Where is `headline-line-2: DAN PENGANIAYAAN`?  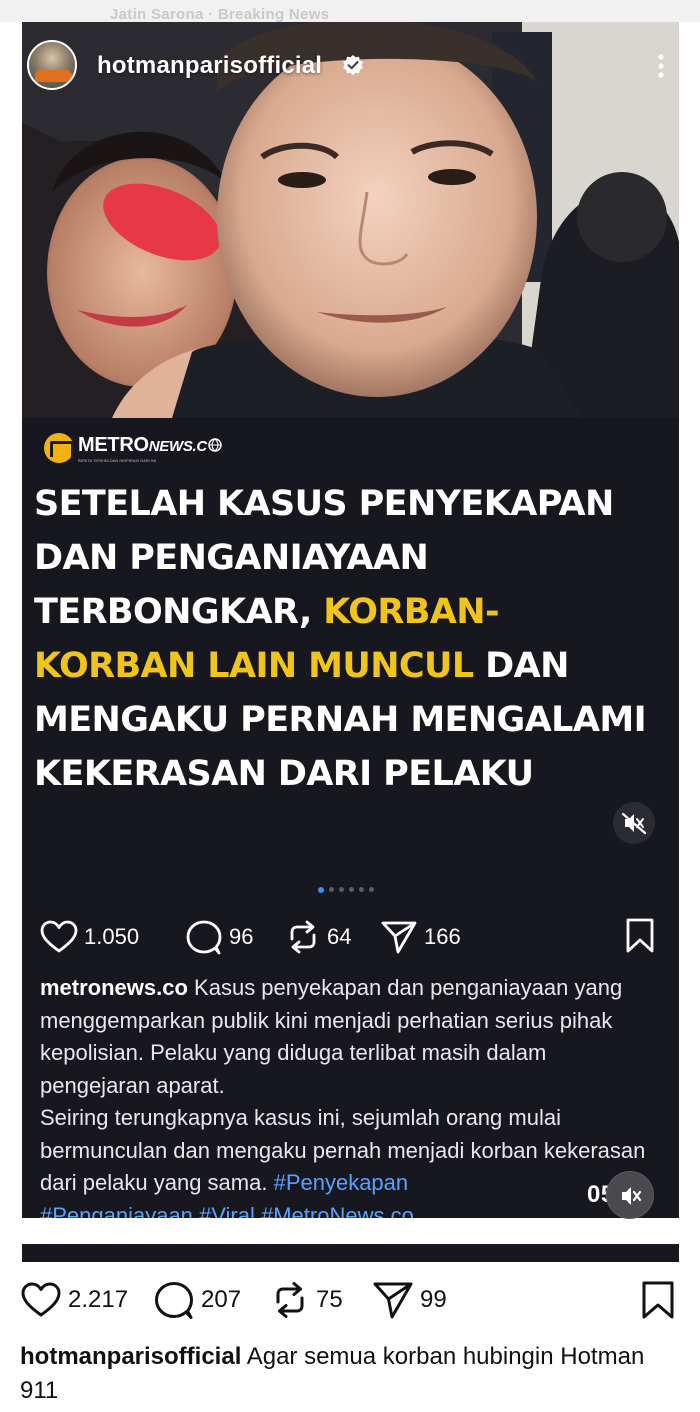 headline-line-2: DAN PENGANIAYAAN is located at coordinates (231, 558).